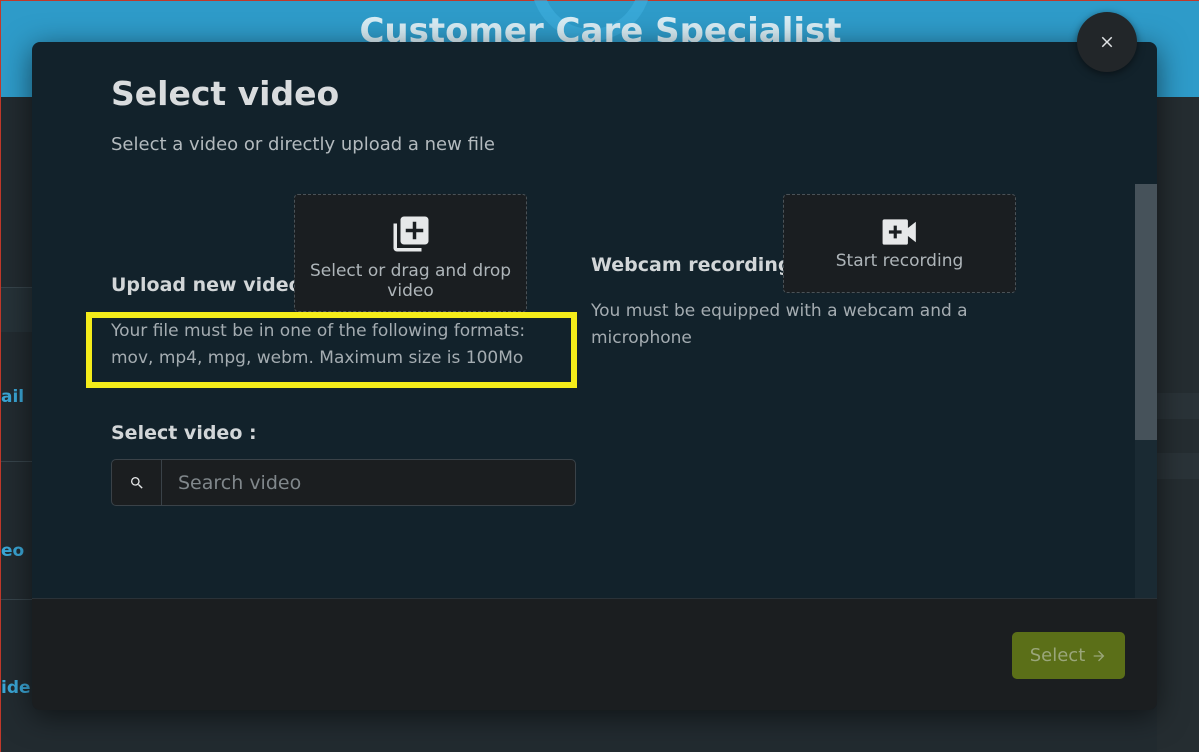 This screenshot has width=1199, height=752. I want to click on background-sidebar-label: eo, so click(13, 551).